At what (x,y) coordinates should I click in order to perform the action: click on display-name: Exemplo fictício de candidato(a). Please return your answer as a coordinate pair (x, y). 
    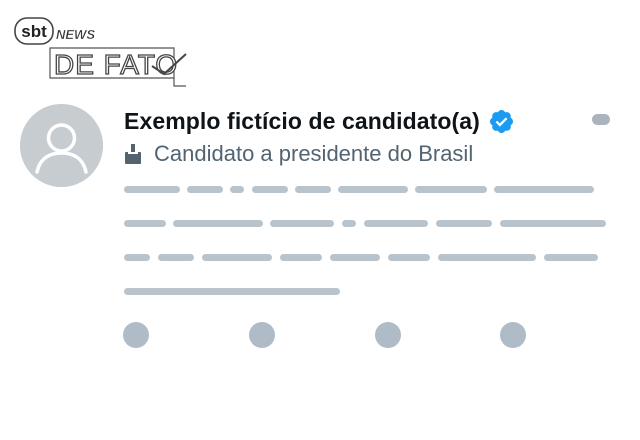
    Looking at the image, I should click on (302, 121).